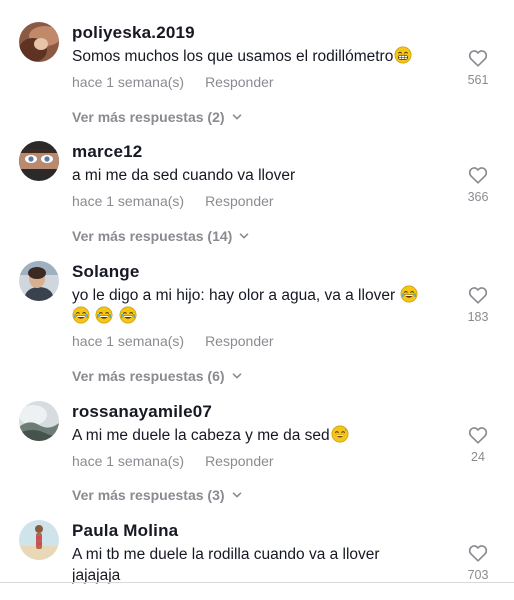 Image resolution: width=514 pixels, height=600 pixels. Describe the element at coordinates (142, 412) in the screenshot. I see `username: rossanayamile07` at that location.